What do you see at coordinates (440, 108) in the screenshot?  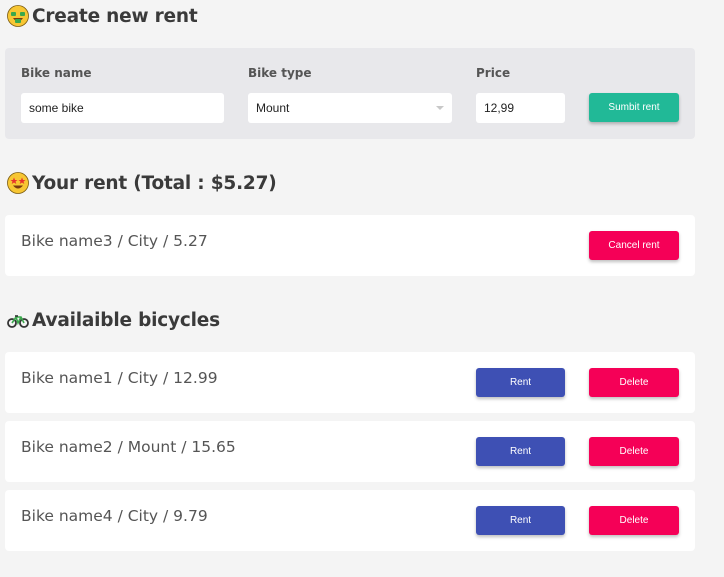 I see `chevron-down-icon` at bounding box center [440, 108].